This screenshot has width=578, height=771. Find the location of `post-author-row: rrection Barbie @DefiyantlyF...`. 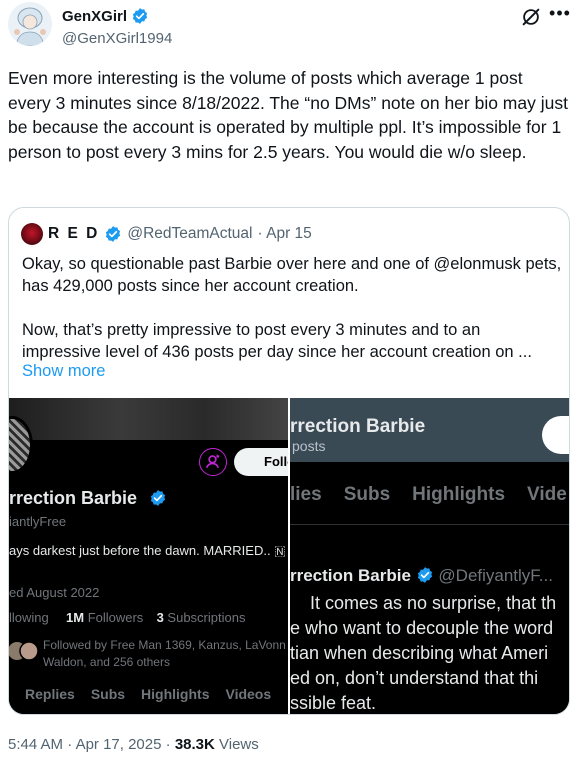

post-author-row: rrection Barbie @DefiyantlyF... is located at coordinates (421, 576).